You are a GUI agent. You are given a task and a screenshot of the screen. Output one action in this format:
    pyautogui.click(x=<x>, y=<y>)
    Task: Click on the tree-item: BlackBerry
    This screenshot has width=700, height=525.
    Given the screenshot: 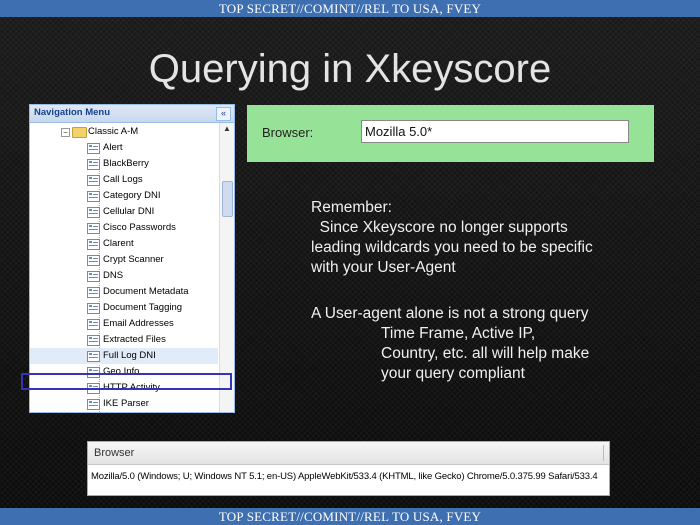 What is the action you would take?
    pyautogui.click(x=124, y=164)
    